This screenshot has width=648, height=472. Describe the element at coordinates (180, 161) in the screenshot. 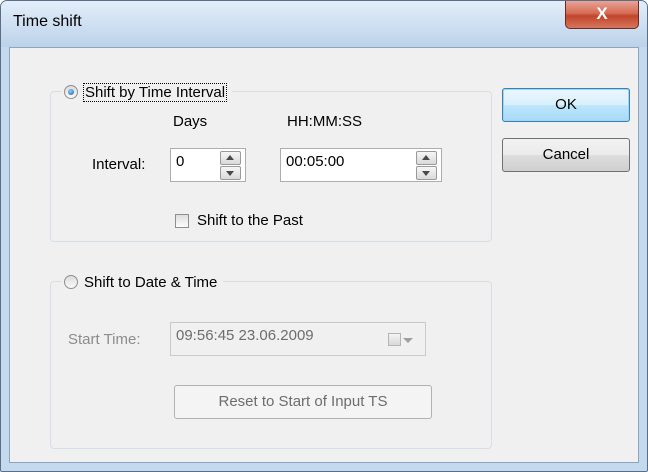

I see `days-value: 0` at that location.